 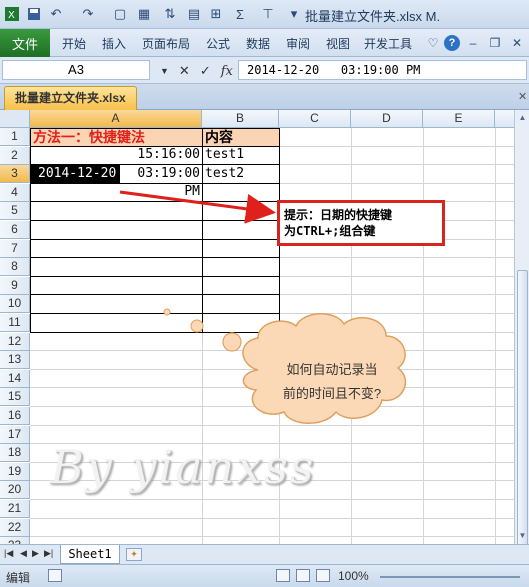 I want to click on insert-sheet-icon: ✦, so click(x=134, y=554).